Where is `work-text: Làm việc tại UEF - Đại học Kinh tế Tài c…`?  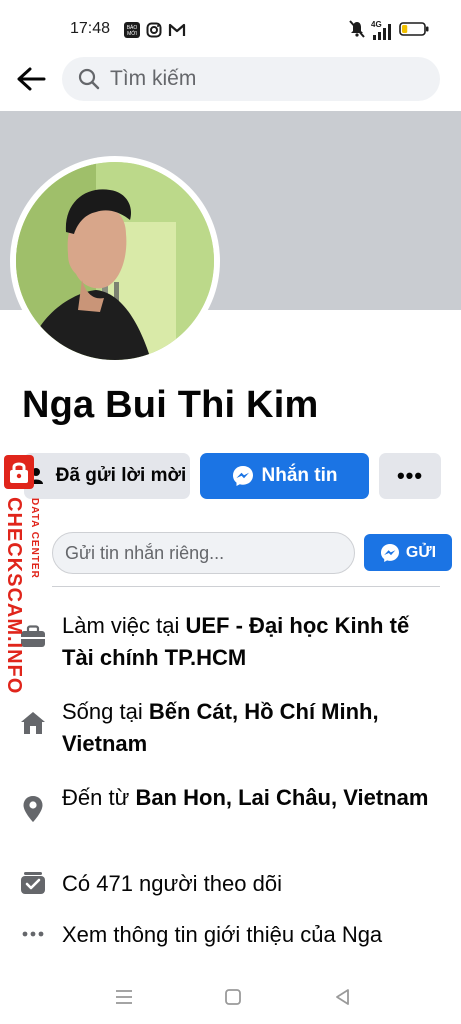 work-text: Làm việc tại UEF - Đại học Kinh tế Tài c… is located at coordinates (236, 641).